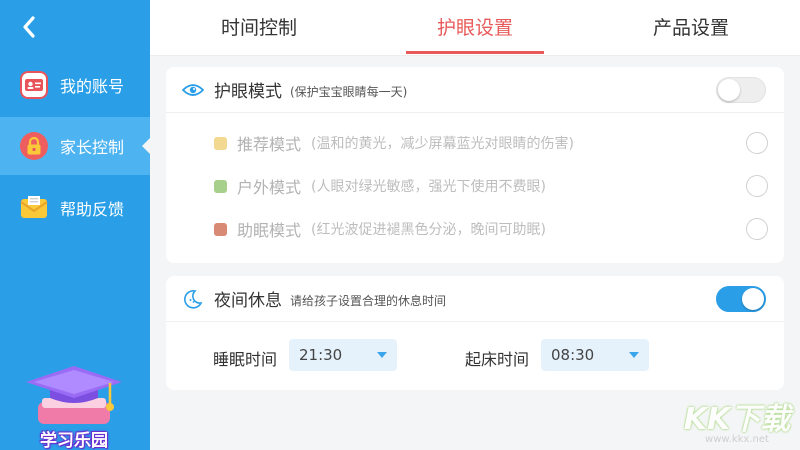  What do you see at coordinates (34, 208) in the screenshot?
I see `mail-icon` at bounding box center [34, 208].